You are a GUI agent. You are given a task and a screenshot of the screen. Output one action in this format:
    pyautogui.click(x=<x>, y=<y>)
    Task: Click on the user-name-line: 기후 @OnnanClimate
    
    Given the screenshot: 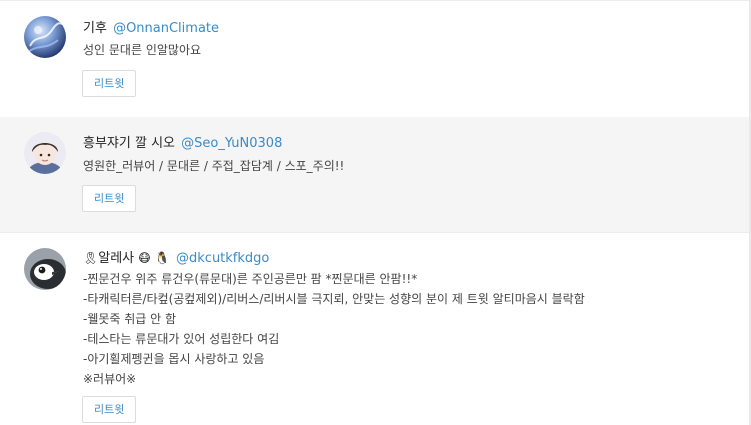 What is the action you would take?
    pyautogui.click(x=151, y=29)
    